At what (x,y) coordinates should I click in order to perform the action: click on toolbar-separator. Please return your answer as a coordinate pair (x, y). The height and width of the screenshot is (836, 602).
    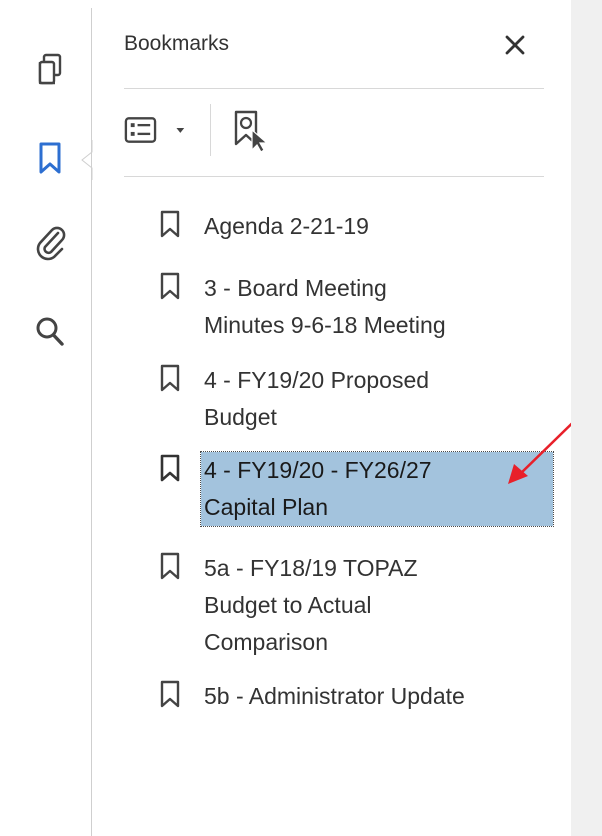
    Looking at the image, I should click on (210, 130).